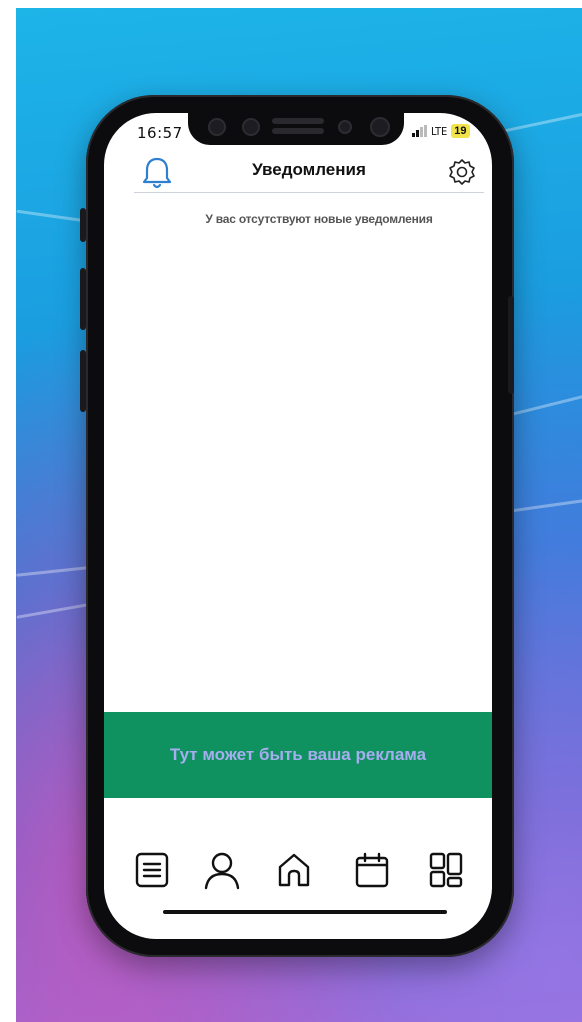 The width and height of the screenshot is (582, 1022). I want to click on profile-icon, so click(222, 871).